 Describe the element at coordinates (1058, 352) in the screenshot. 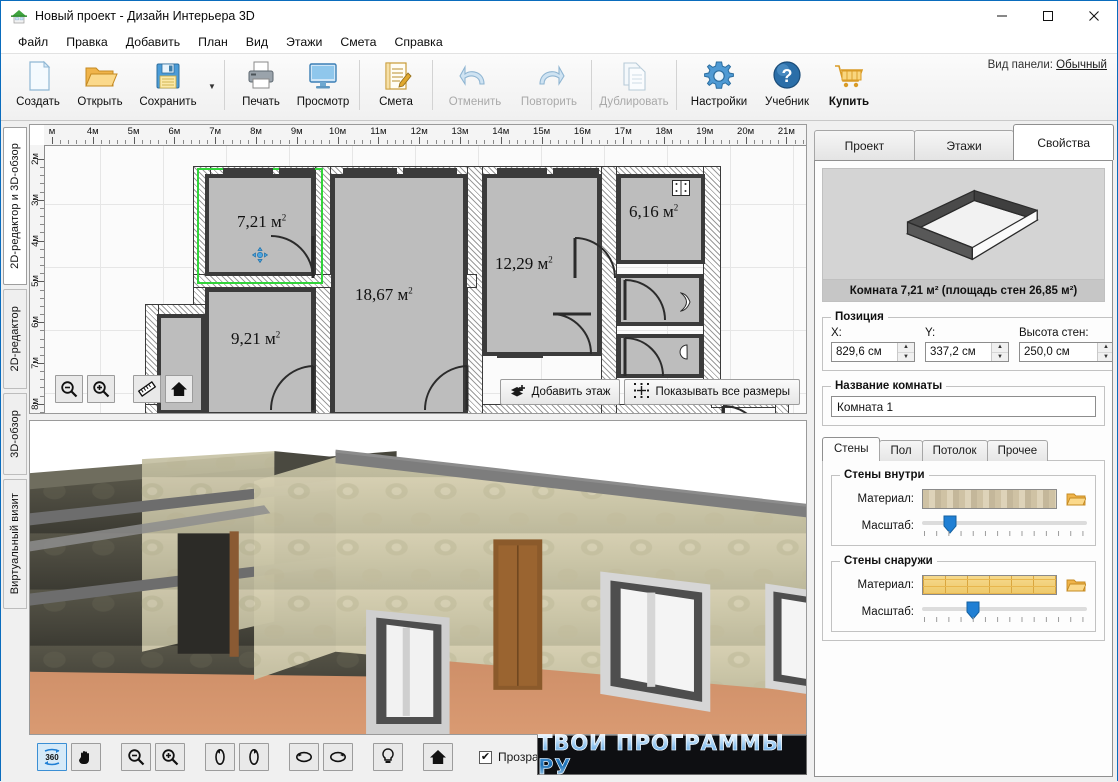

I see `wall-height-value: 250,0 см` at that location.